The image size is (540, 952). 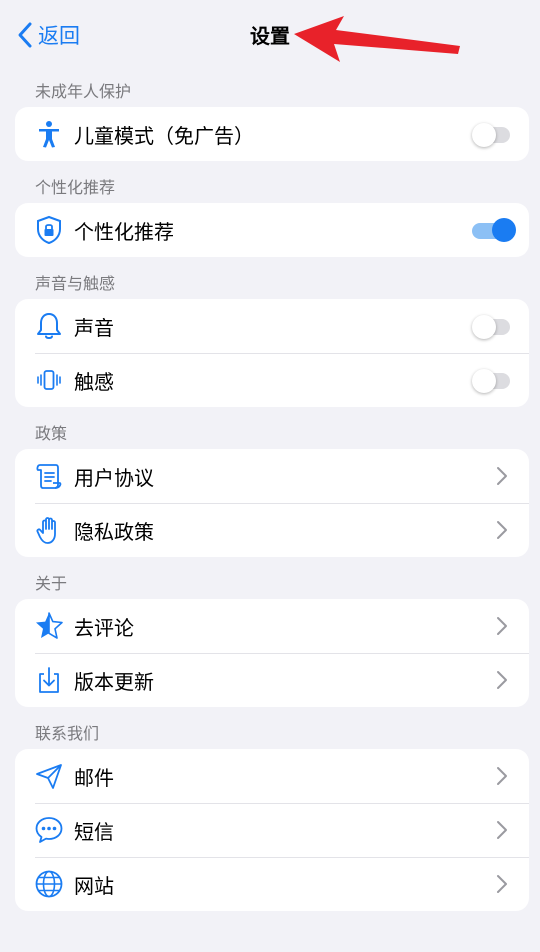 What do you see at coordinates (272, 326) in the screenshot?
I see `row-sound: 声音` at bounding box center [272, 326].